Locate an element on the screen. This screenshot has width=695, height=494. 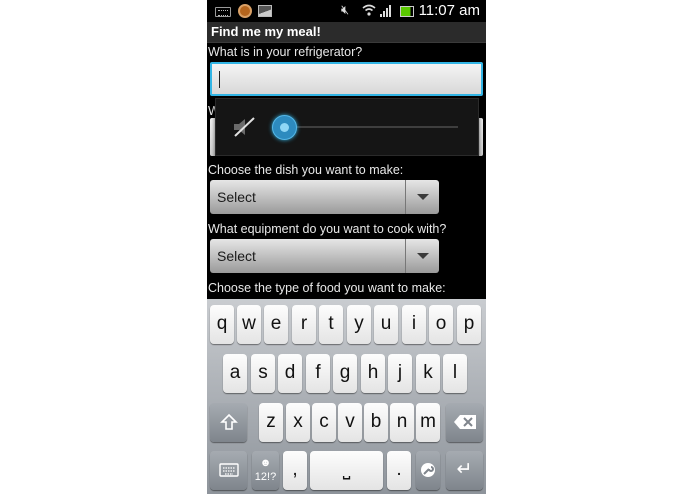
key-u: u is located at coordinates (386, 324).